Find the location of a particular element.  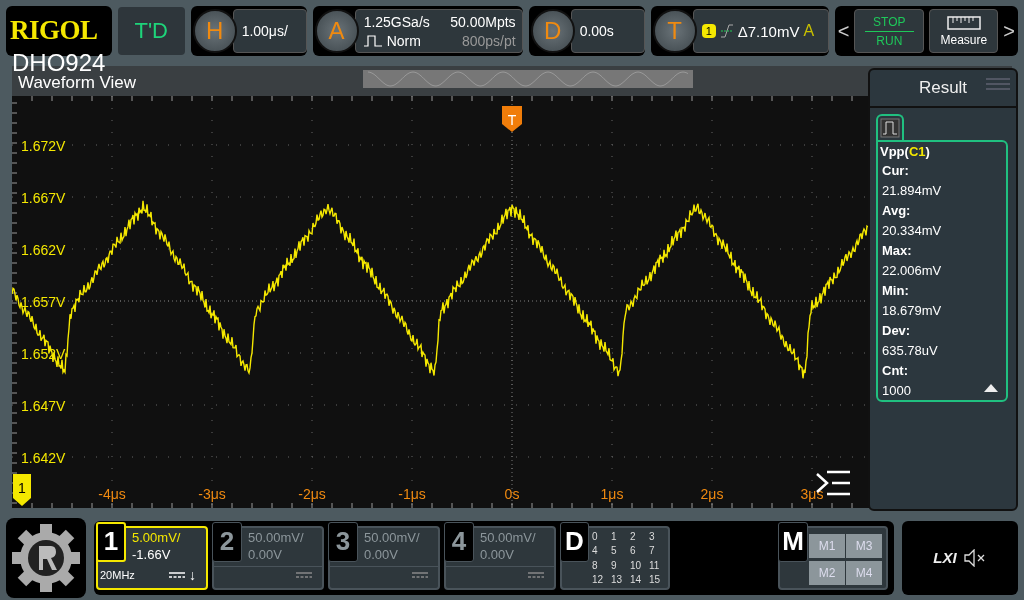

stat-value: 21.894mV is located at coordinates (912, 191).